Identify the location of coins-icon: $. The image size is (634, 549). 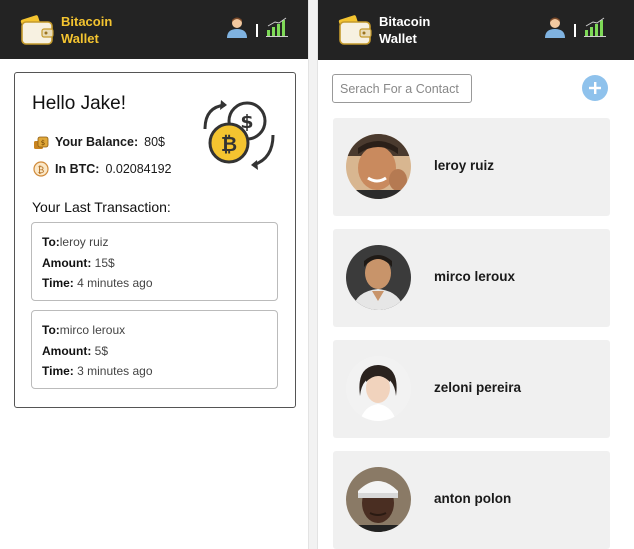
(41, 142).